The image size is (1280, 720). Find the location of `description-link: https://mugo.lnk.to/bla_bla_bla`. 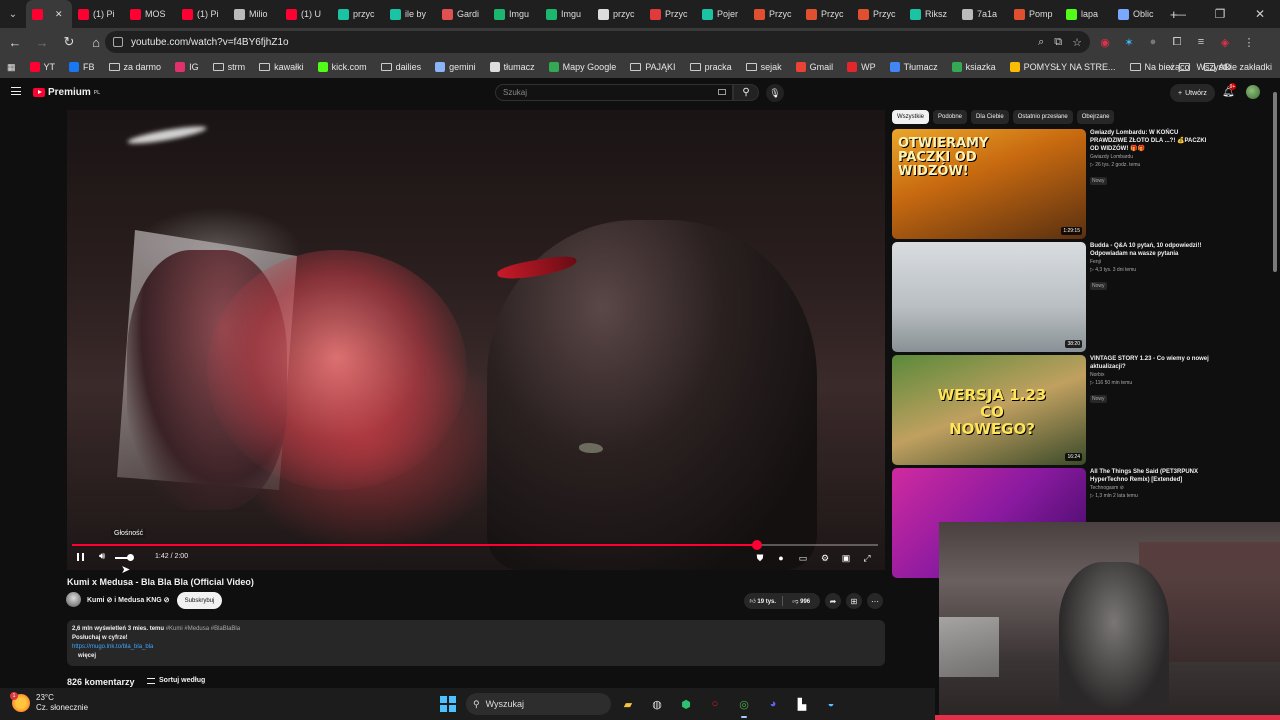

description-link: https://mugo.lnk.to/bla_bla_bla is located at coordinates (476, 647).